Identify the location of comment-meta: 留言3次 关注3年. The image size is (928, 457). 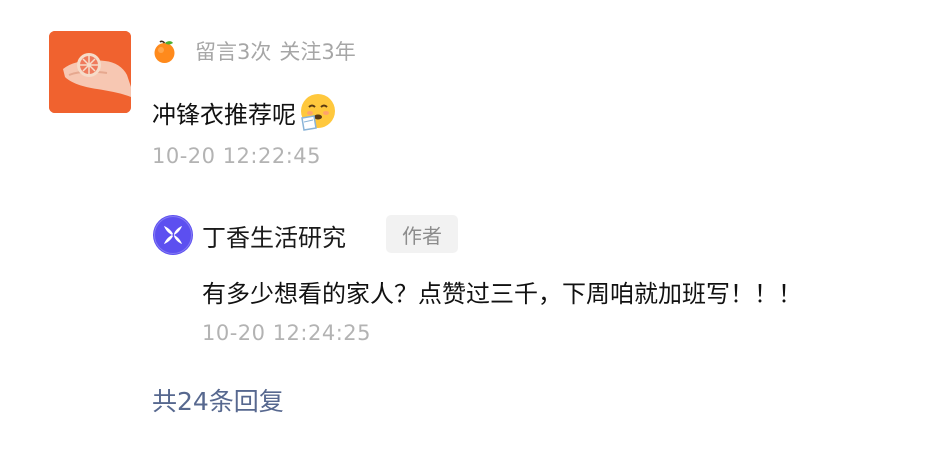
(254, 51).